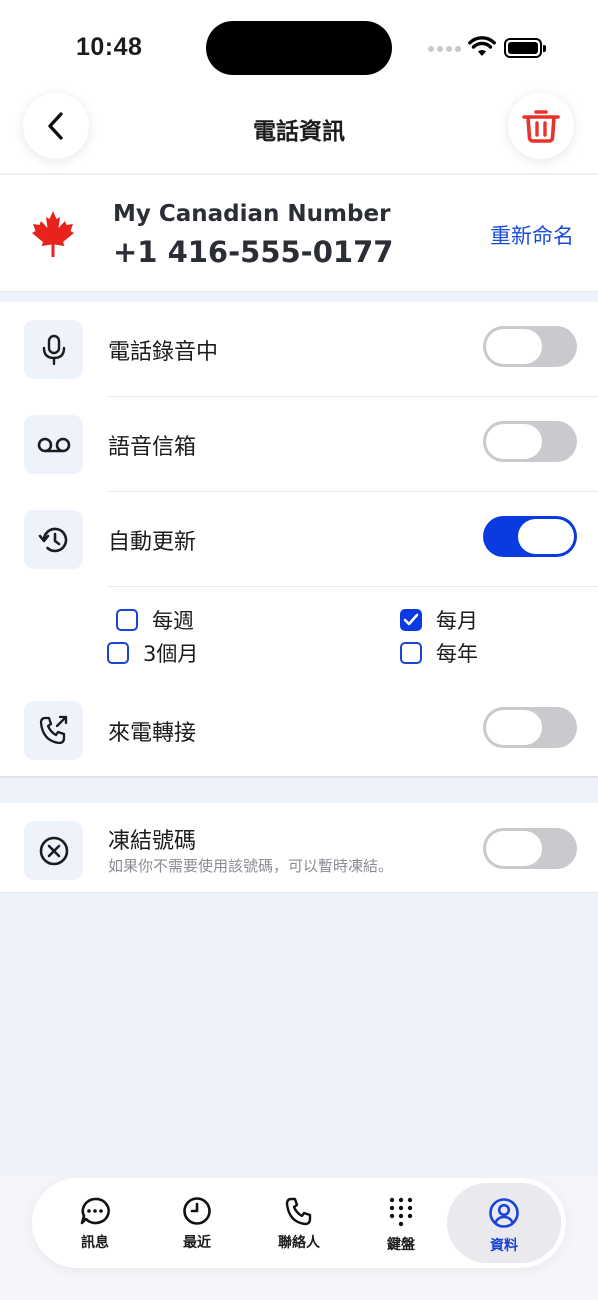  I want to click on renew-period-options: 每週 每月 3個月 每年, so click(299, 632).